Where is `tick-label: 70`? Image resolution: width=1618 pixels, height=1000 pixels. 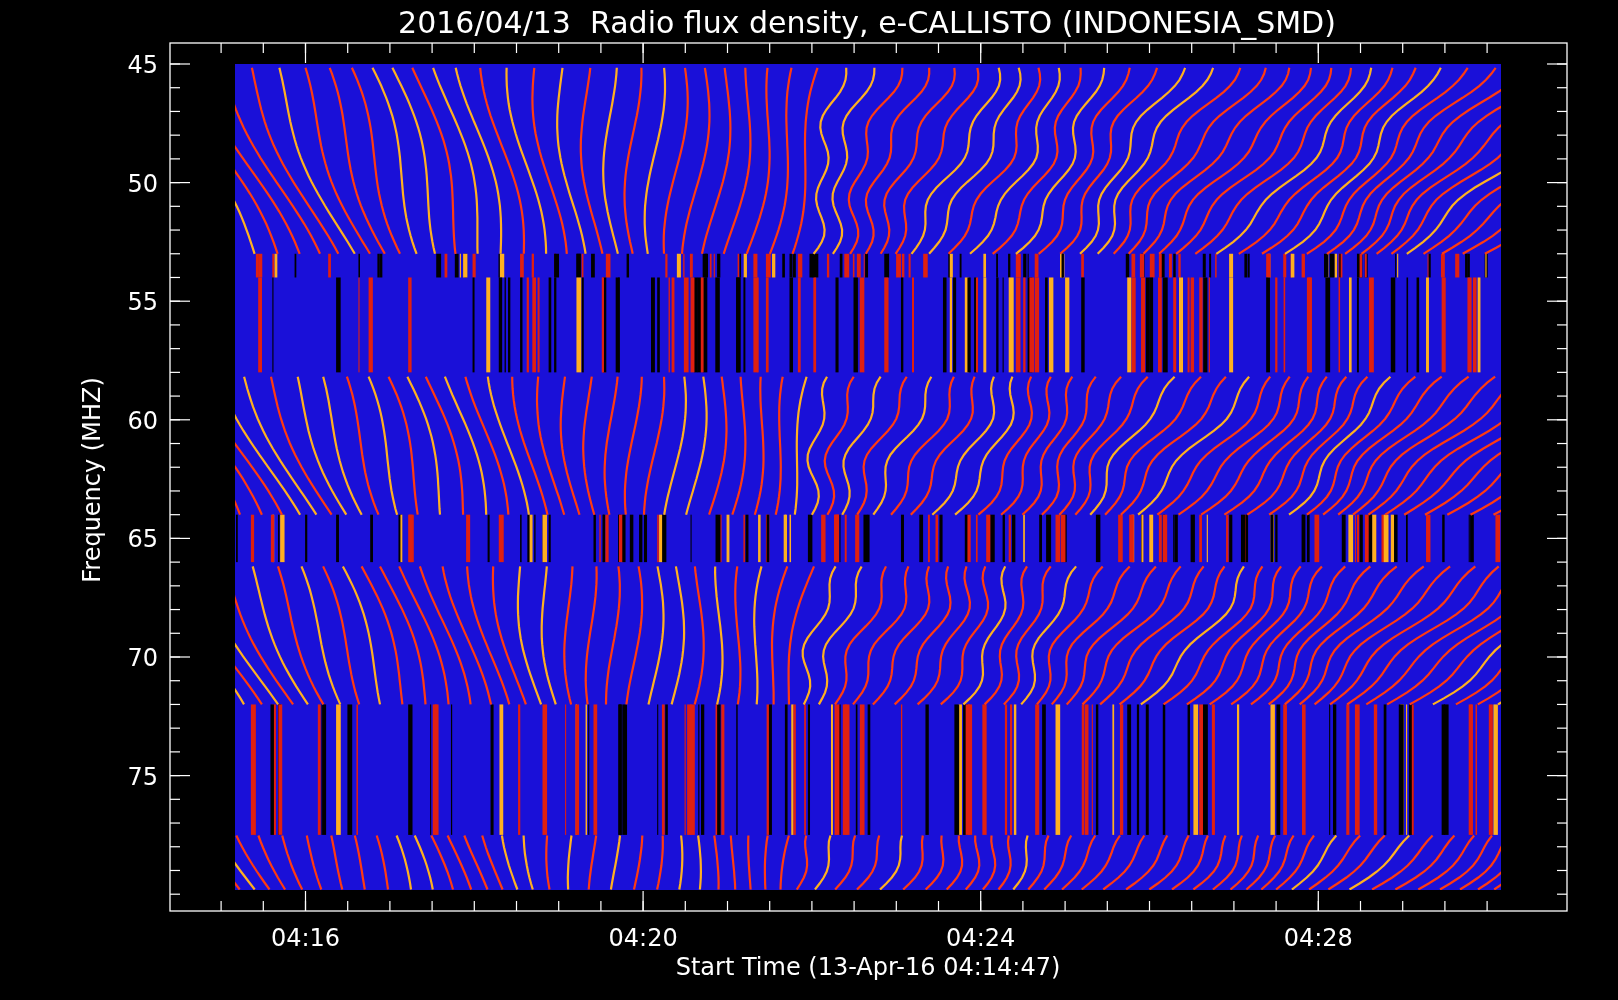
tick-label: 70 is located at coordinates (142, 658).